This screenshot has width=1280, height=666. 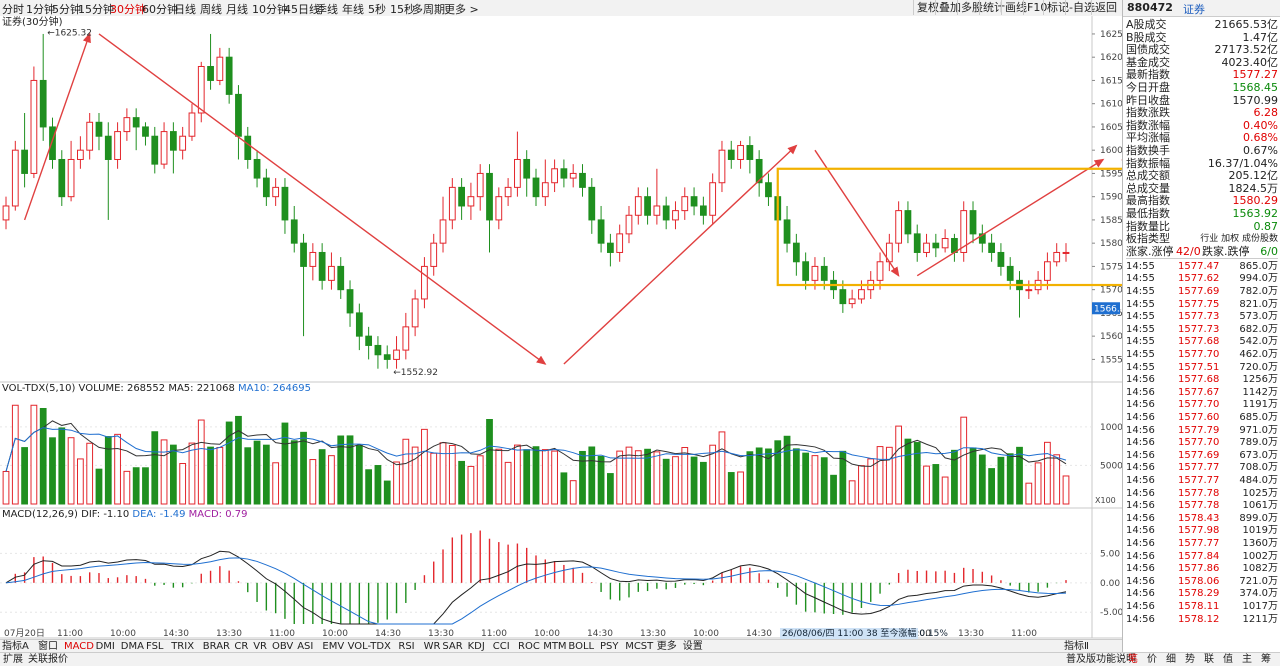 What do you see at coordinates (1228, 659) in the screenshot?
I see `quote-tab-5: 值` at bounding box center [1228, 659].